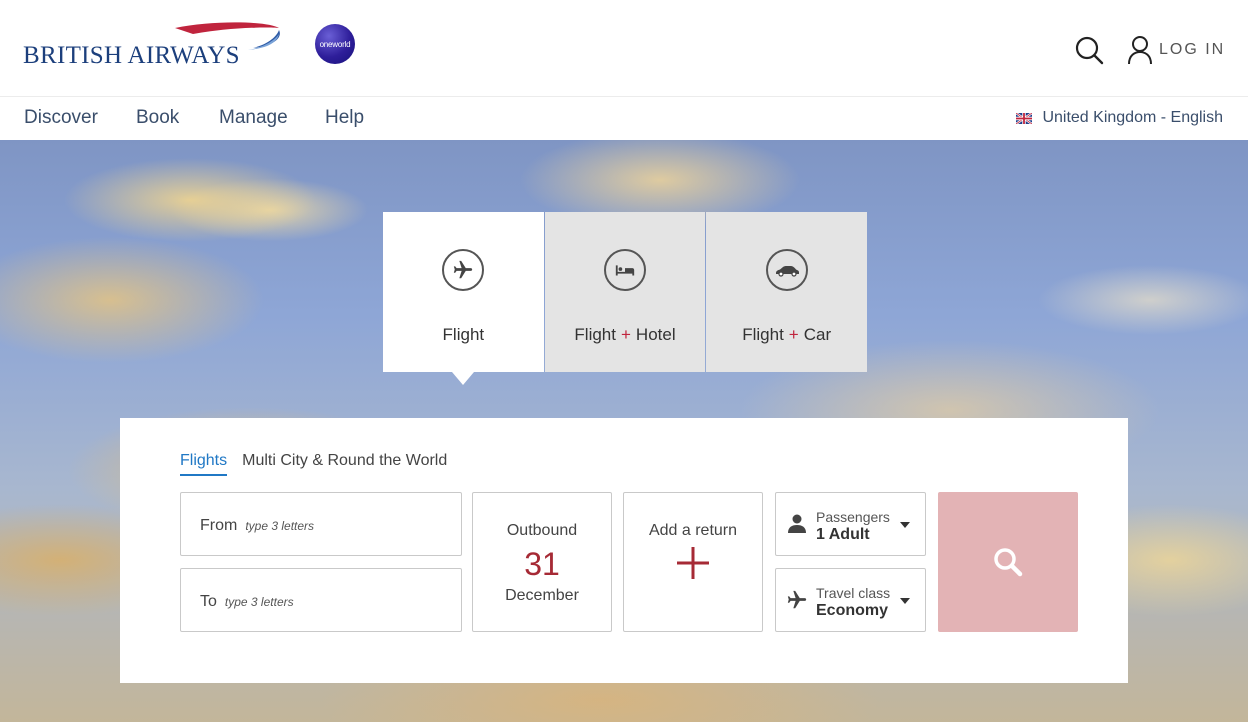 The image size is (1248, 722). I want to click on uk-flag-icon, so click(1024, 118).